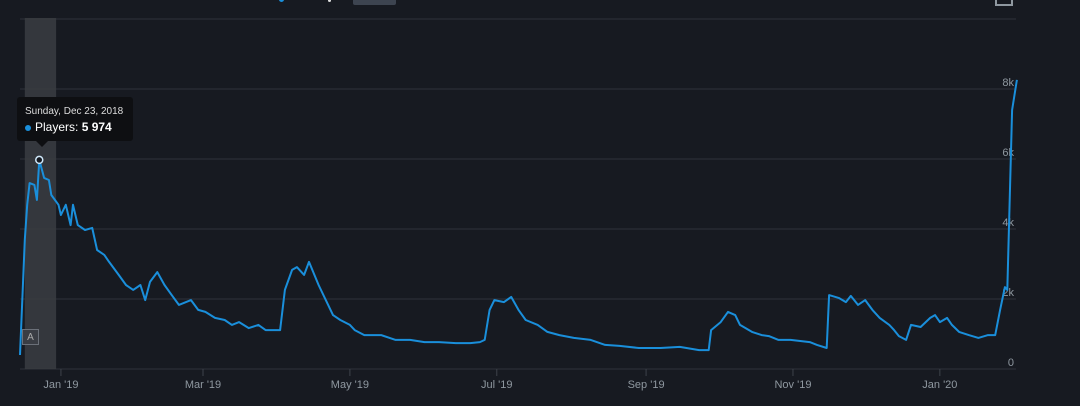 This screenshot has height=406, width=1080. What do you see at coordinates (30, 337) in the screenshot?
I see `navigator-handle: A` at bounding box center [30, 337].